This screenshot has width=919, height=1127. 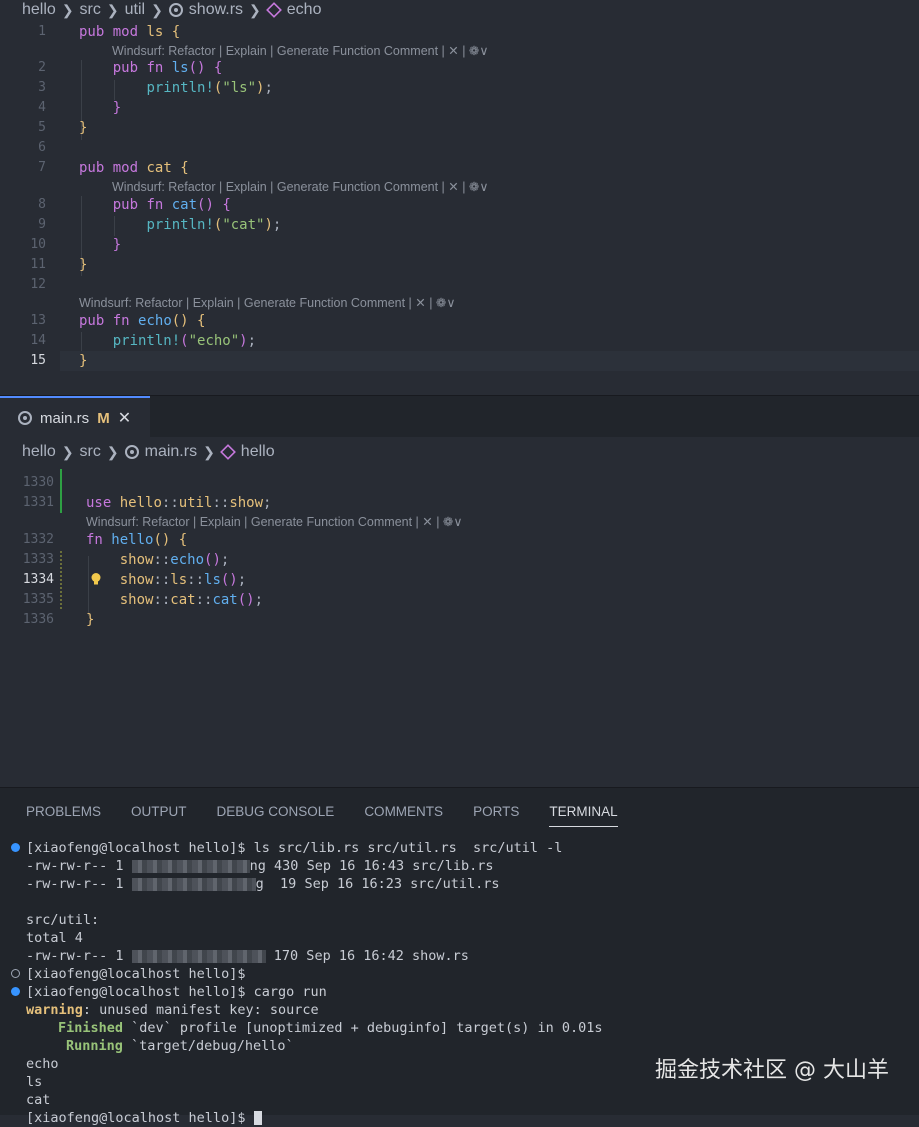 What do you see at coordinates (15, 973) in the screenshot?
I see `command-empty-dot` at bounding box center [15, 973].